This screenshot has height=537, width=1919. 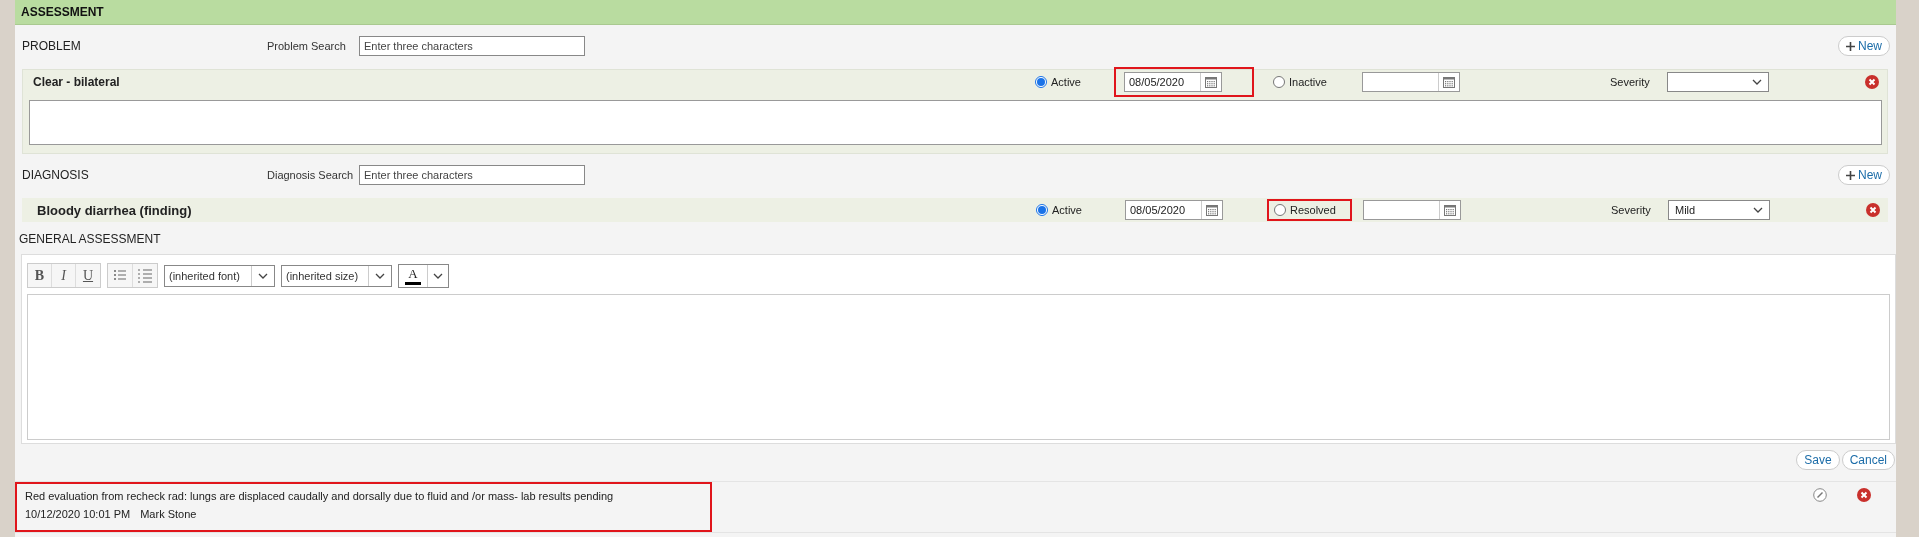 I want to click on comment-field, so click(x=955, y=122).